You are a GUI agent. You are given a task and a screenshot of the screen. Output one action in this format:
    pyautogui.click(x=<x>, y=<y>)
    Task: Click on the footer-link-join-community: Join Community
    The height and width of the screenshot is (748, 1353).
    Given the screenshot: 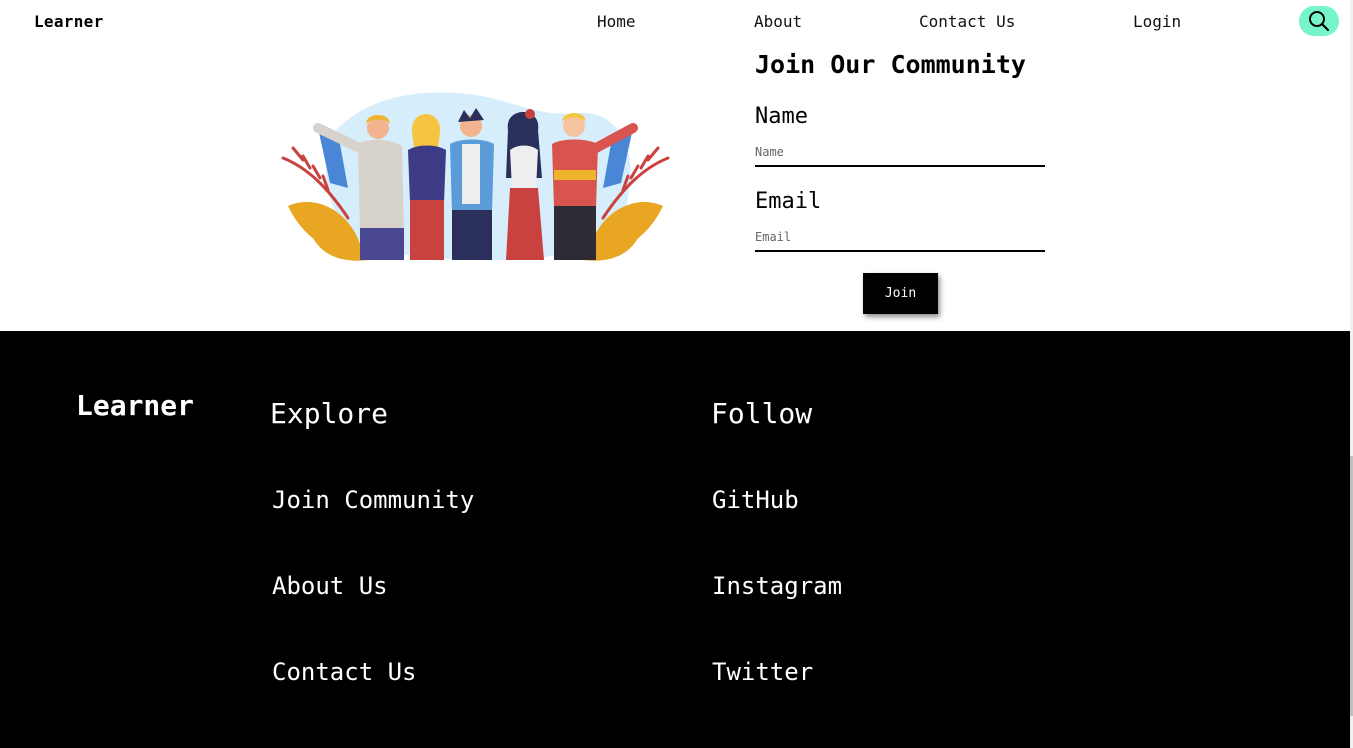 What is the action you would take?
    pyautogui.click(x=373, y=500)
    